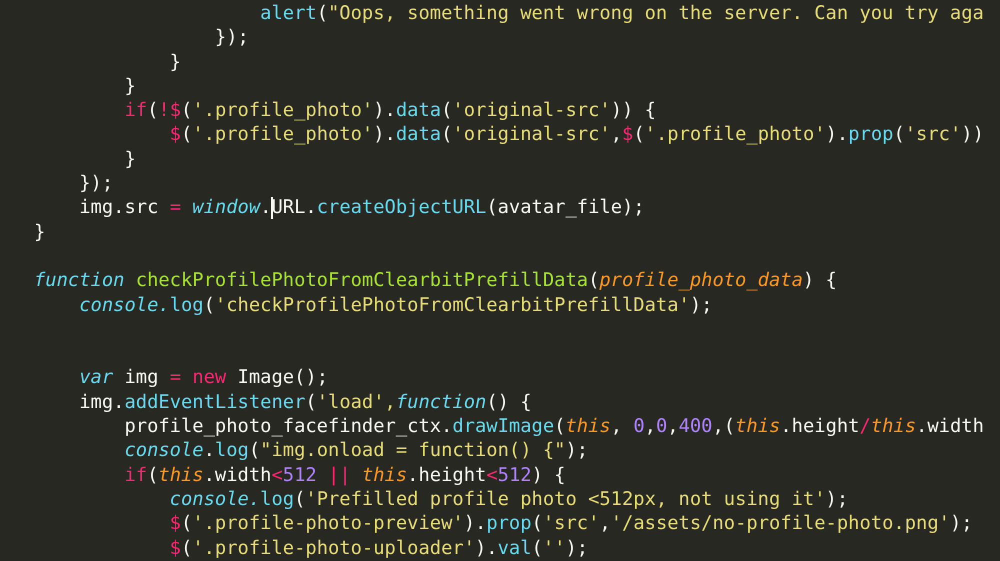  What do you see at coordinates (355, 451) in the screenshot?
I see `code-line: console.log("img.onload = function() {");` at bounding box center [355, 451].